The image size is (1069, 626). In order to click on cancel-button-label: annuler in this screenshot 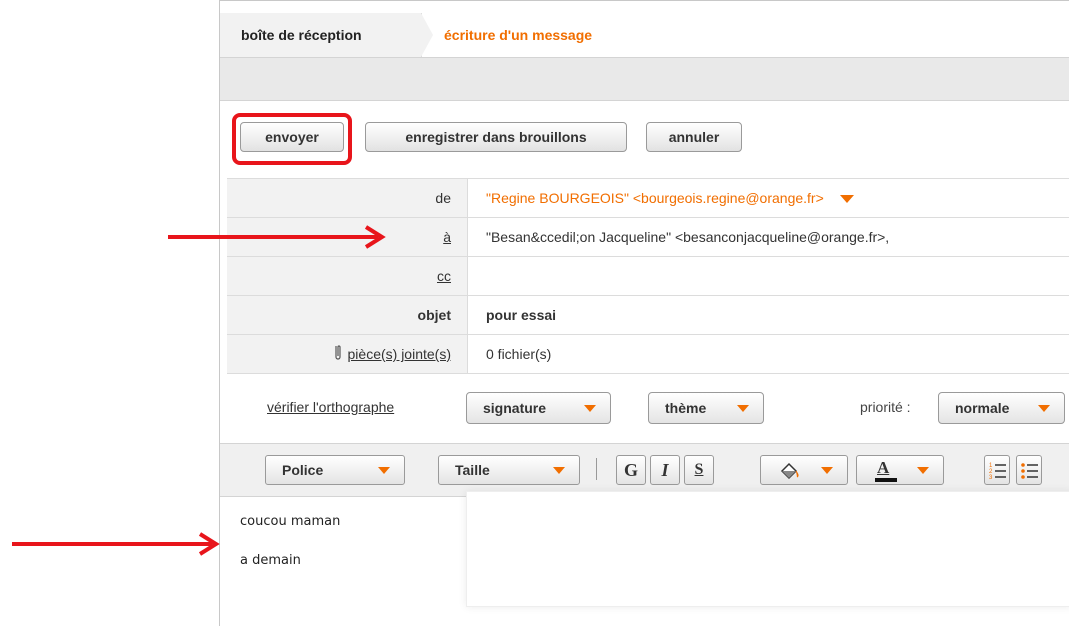, I will do `click(694, 137)`.